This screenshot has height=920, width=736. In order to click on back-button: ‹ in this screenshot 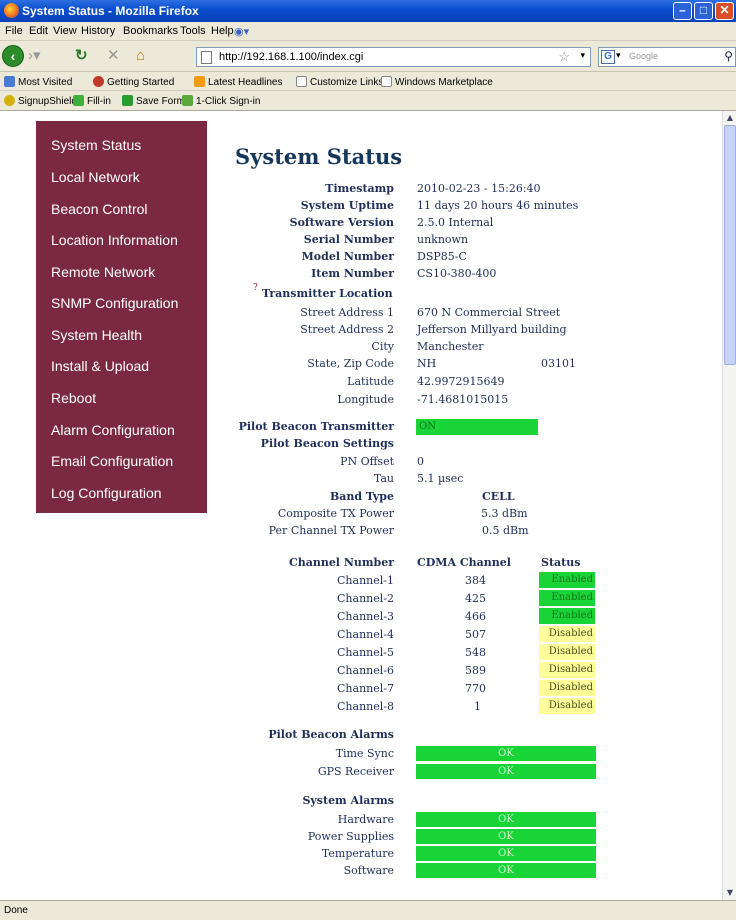, I will do `click(13, 56)`.